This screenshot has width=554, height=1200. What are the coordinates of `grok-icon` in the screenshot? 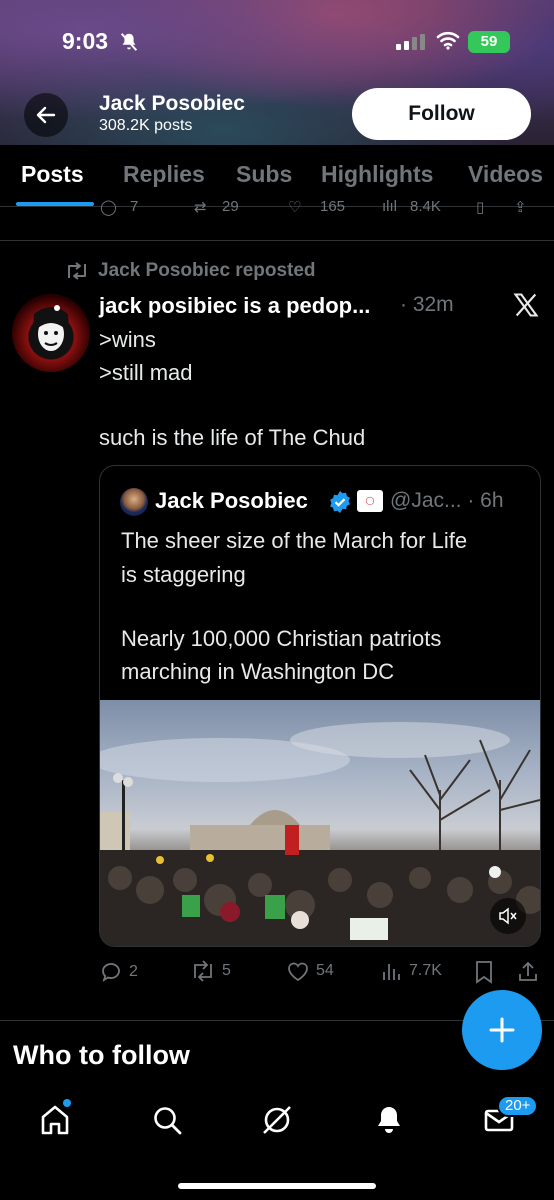 It's located at (277, 1120).